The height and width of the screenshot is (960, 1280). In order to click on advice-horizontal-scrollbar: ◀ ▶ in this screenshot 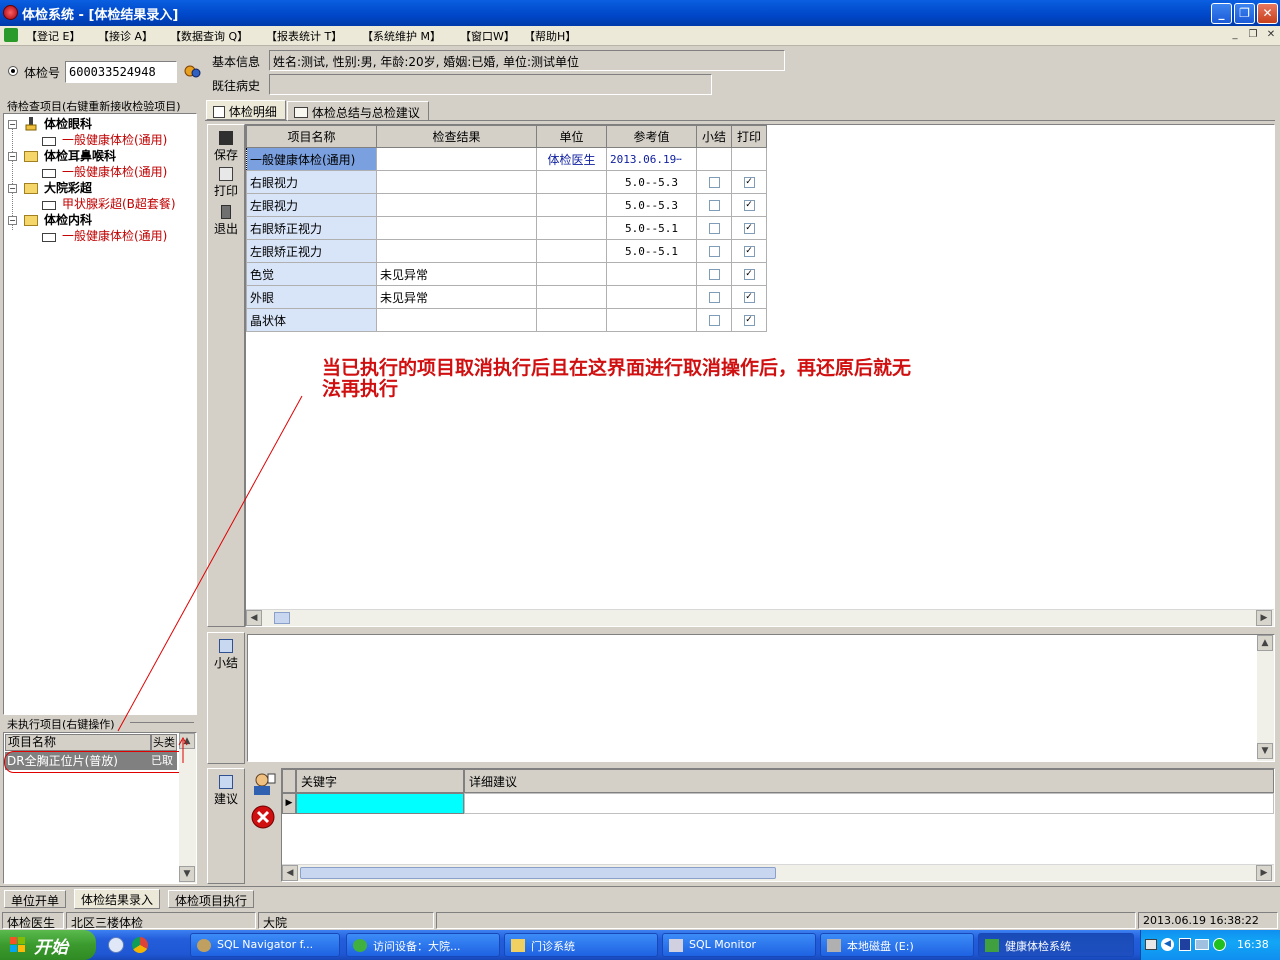, I will do `click(778, 872)`.